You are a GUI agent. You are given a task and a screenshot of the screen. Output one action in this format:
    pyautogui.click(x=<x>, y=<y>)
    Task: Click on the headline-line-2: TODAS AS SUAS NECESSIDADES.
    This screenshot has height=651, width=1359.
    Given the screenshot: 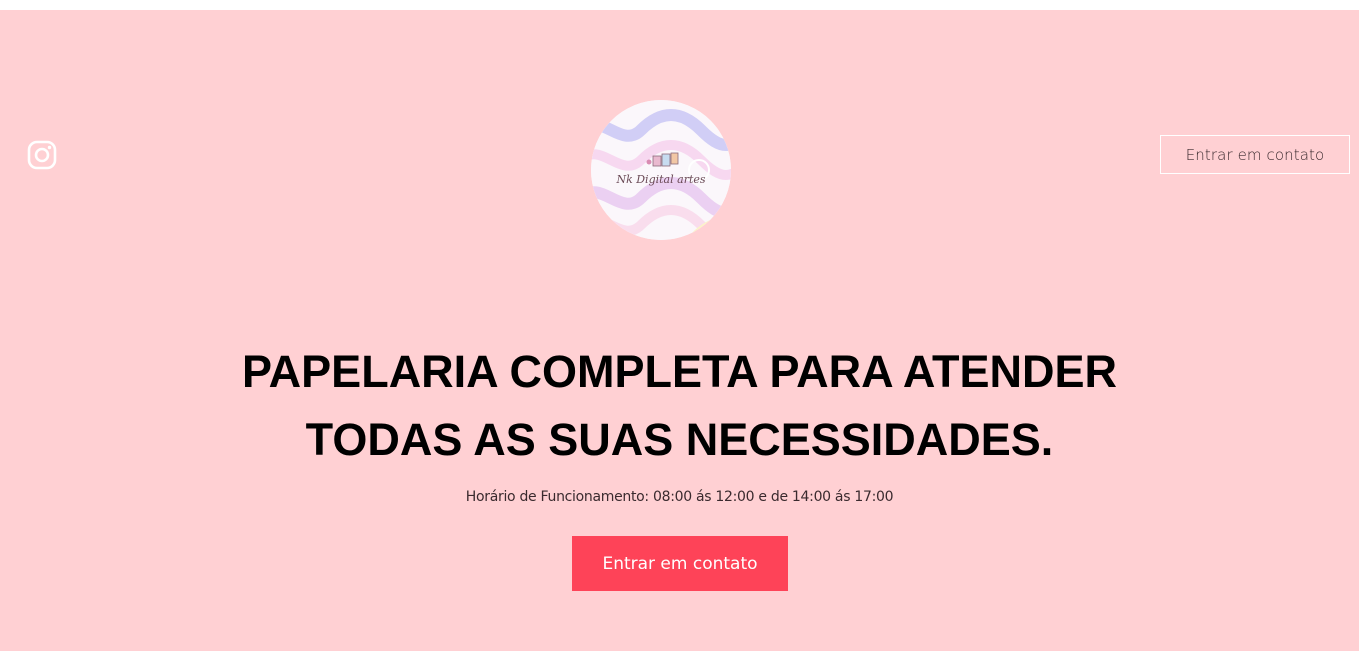 What is the action you would take?
    pyautogui.click(x=679, y=439)
    